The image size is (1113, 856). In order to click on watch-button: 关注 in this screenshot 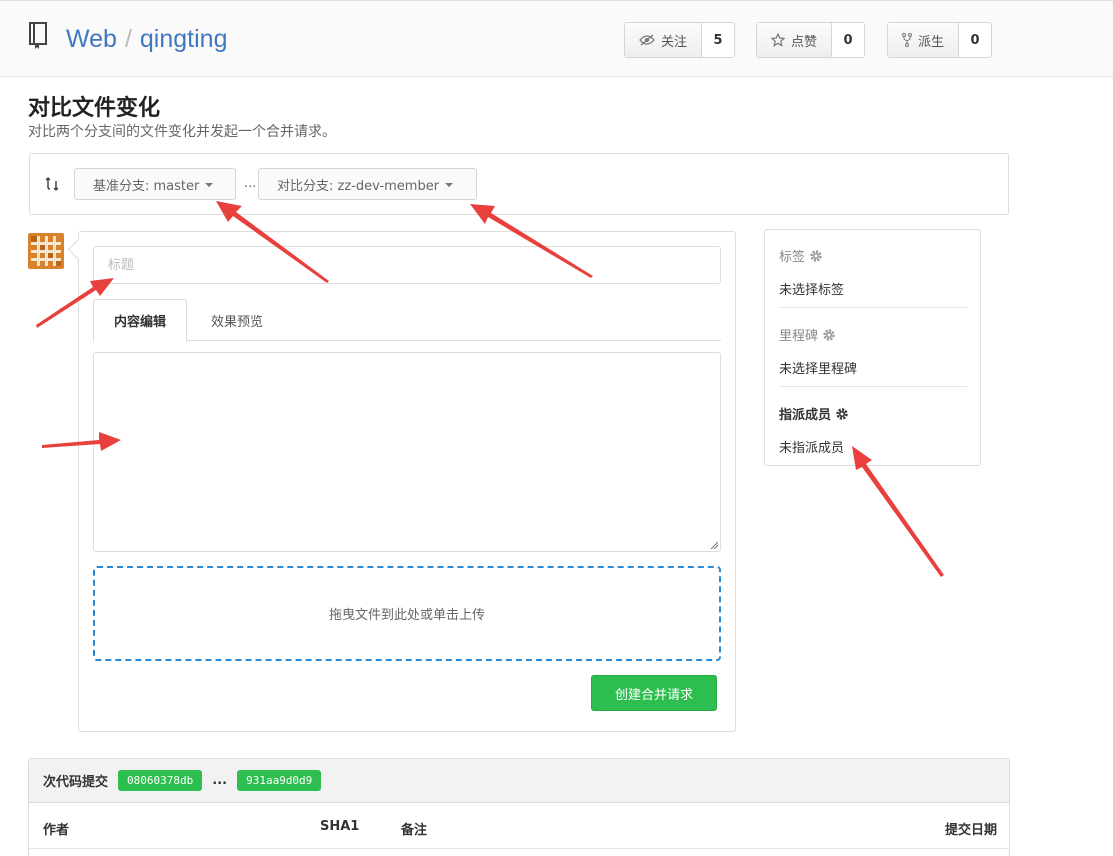, I will do `click(664, 40)`.